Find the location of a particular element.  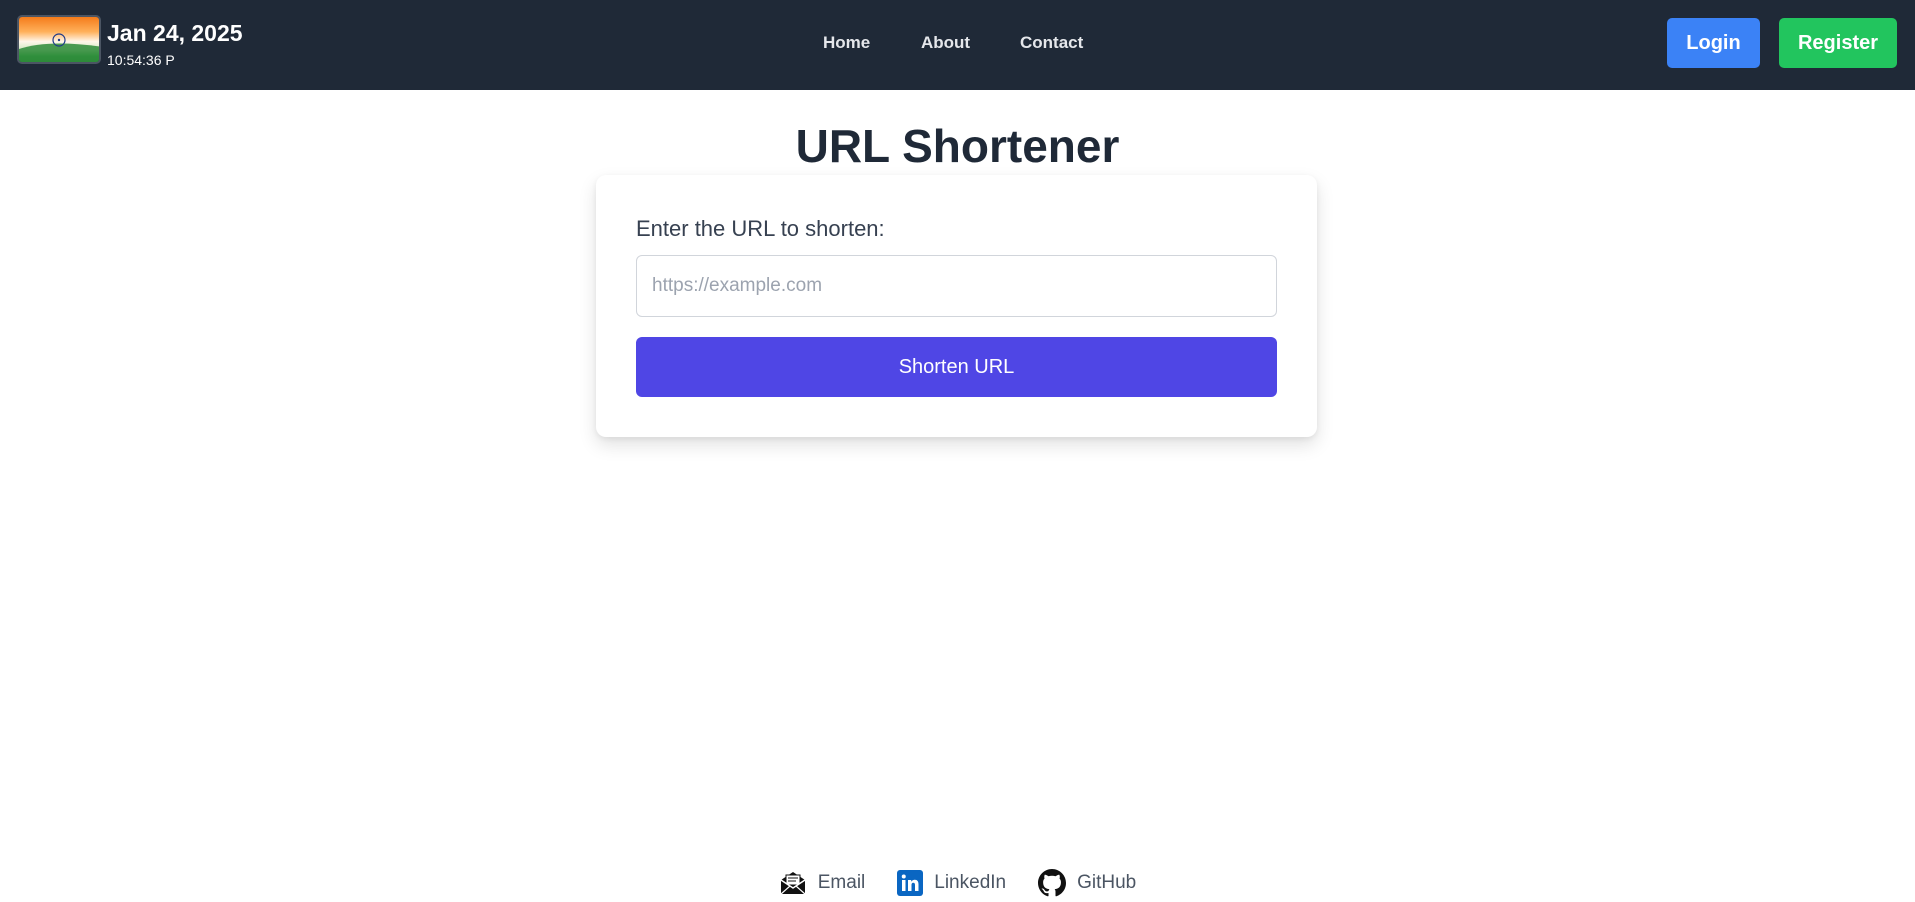

footer-github-label: GitHub is located at coordinates (1107, 882).